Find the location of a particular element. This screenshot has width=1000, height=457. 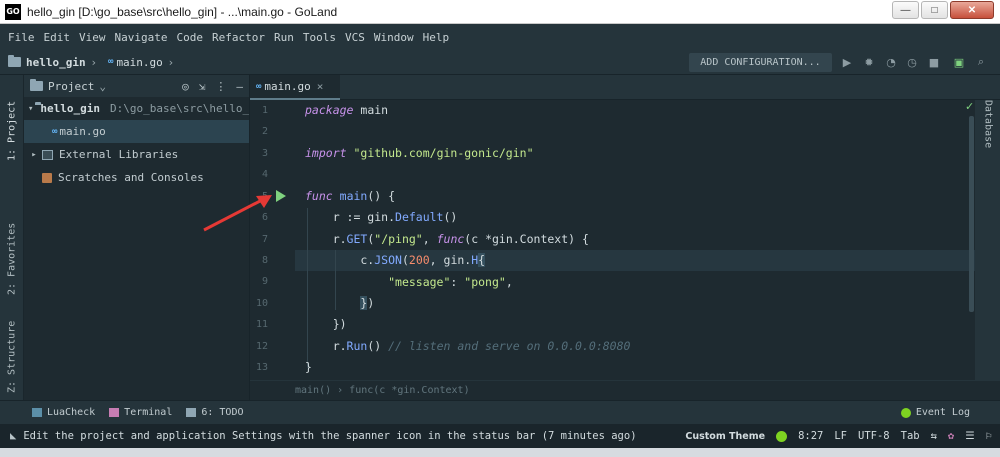

line-number: 2 is located at coordinates (264, 131).